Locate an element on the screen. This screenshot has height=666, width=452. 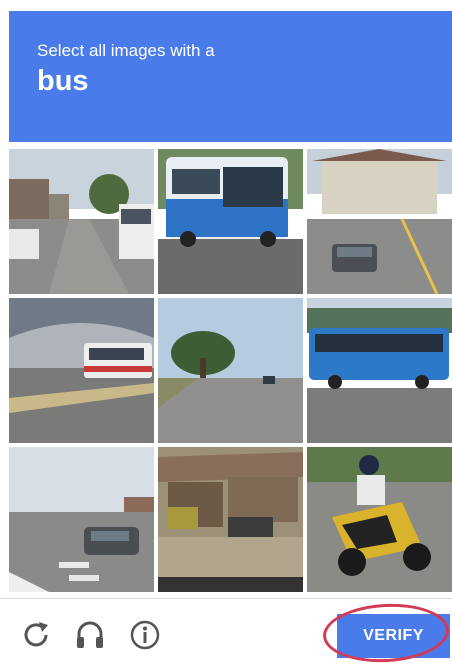
reload-icon is located at coordinates (36, 635).